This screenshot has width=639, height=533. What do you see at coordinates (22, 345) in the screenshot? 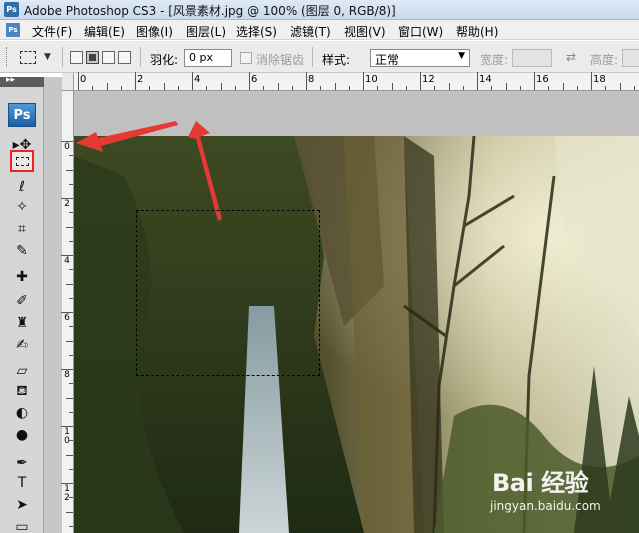
I see `history-brush-tool: ✍` at bounding box center [22, 345].